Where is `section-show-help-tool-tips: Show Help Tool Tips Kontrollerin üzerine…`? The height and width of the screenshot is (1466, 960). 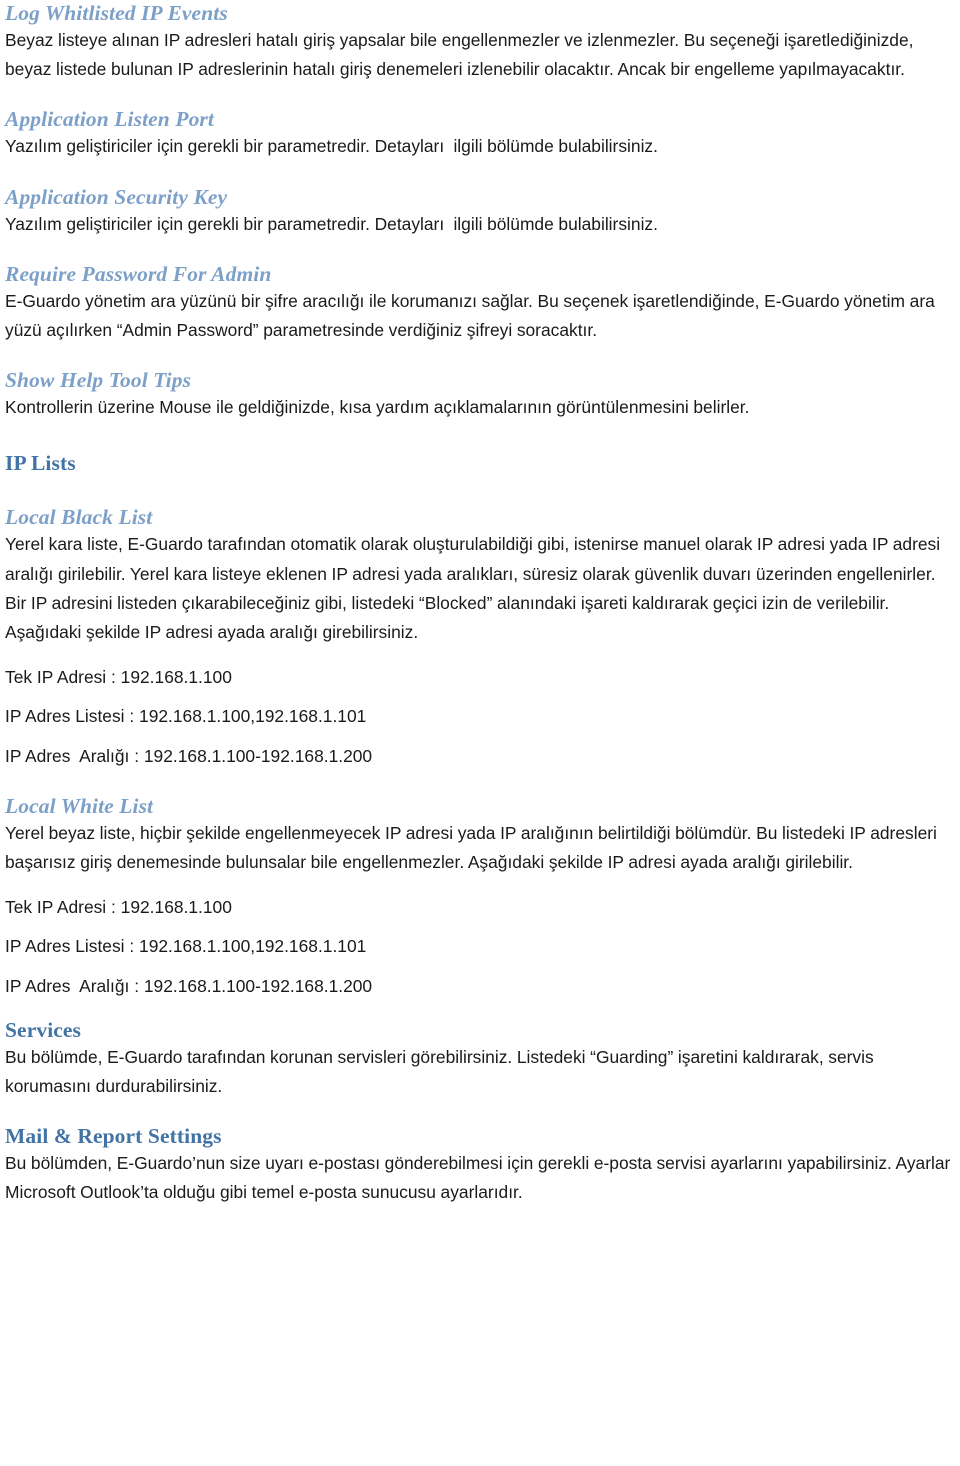 section-show-help-tool-tips: Show Help Tool Tips Kontrollerin üzerine… is located at coordinates (480, 394).